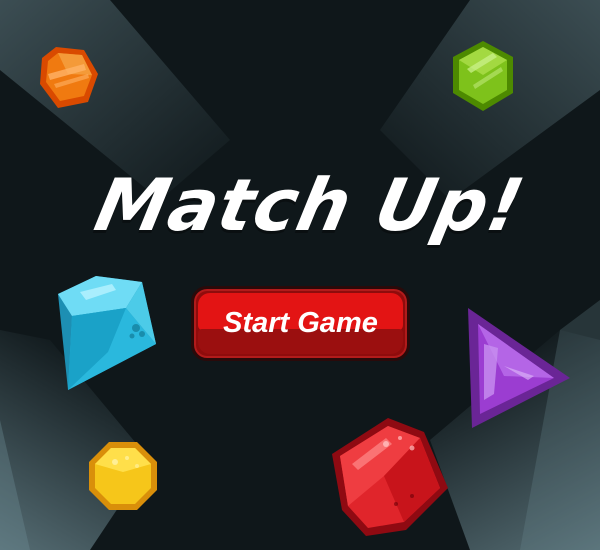 The height and width of the screenshot is (550, 600). Describe the element at coordinates (390, 477) in the screenshot. I see `red-octagon-gem-icon` at that location.